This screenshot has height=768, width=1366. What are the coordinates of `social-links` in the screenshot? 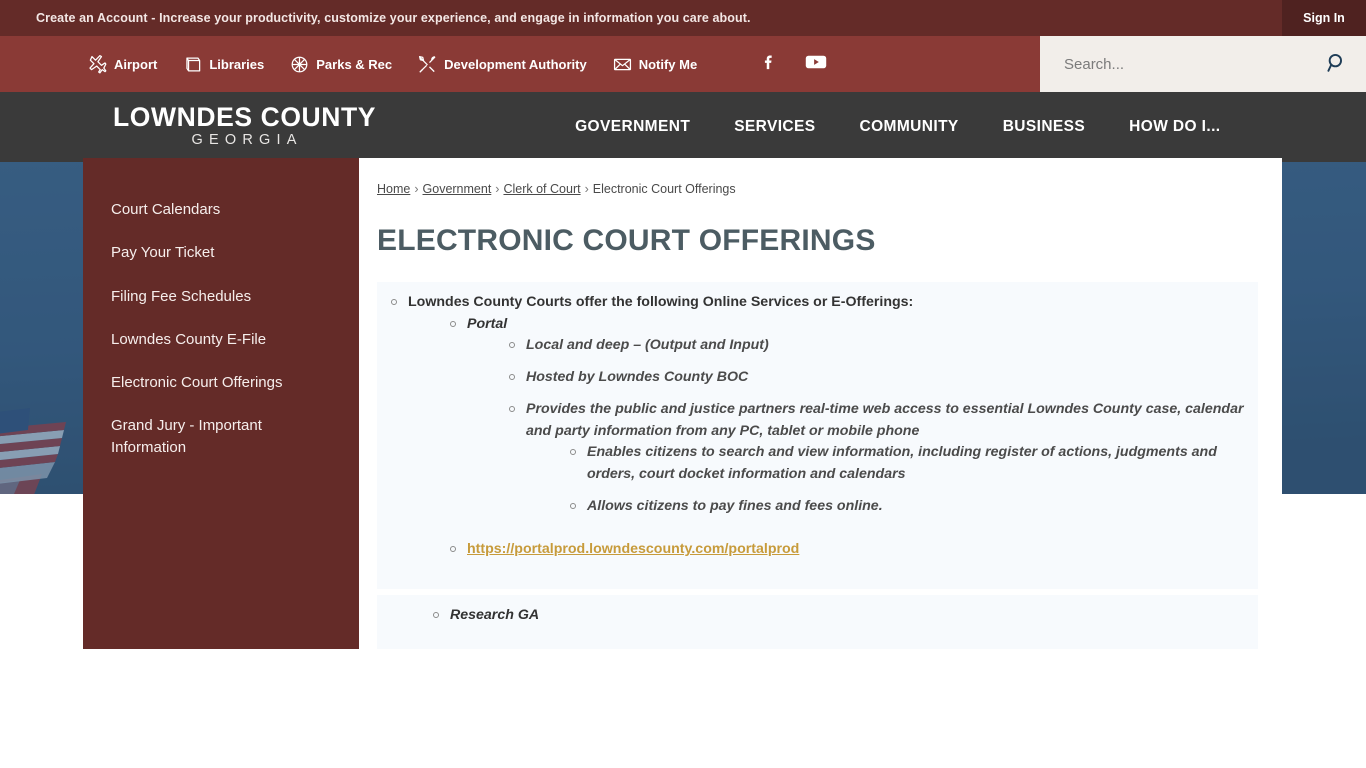 It's located at (793, 64).